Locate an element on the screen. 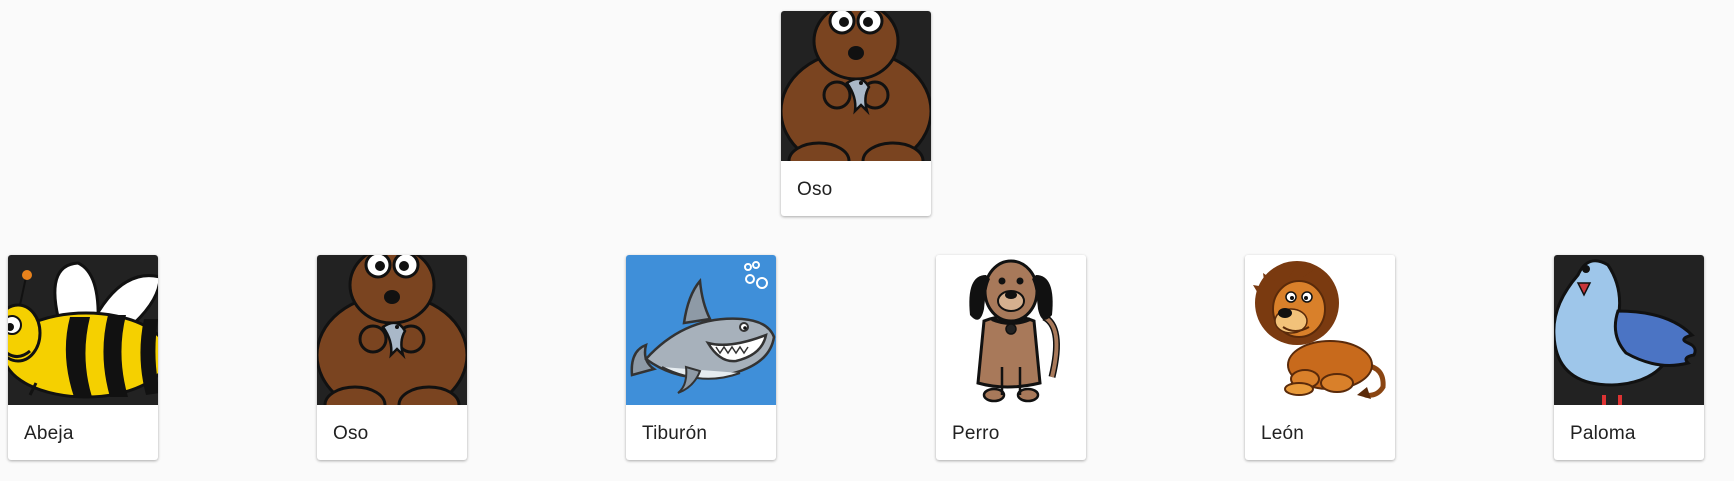 This screenshot has width=1734, height=481. featured-animal-card: Oso is located at coordinates (856, 113).